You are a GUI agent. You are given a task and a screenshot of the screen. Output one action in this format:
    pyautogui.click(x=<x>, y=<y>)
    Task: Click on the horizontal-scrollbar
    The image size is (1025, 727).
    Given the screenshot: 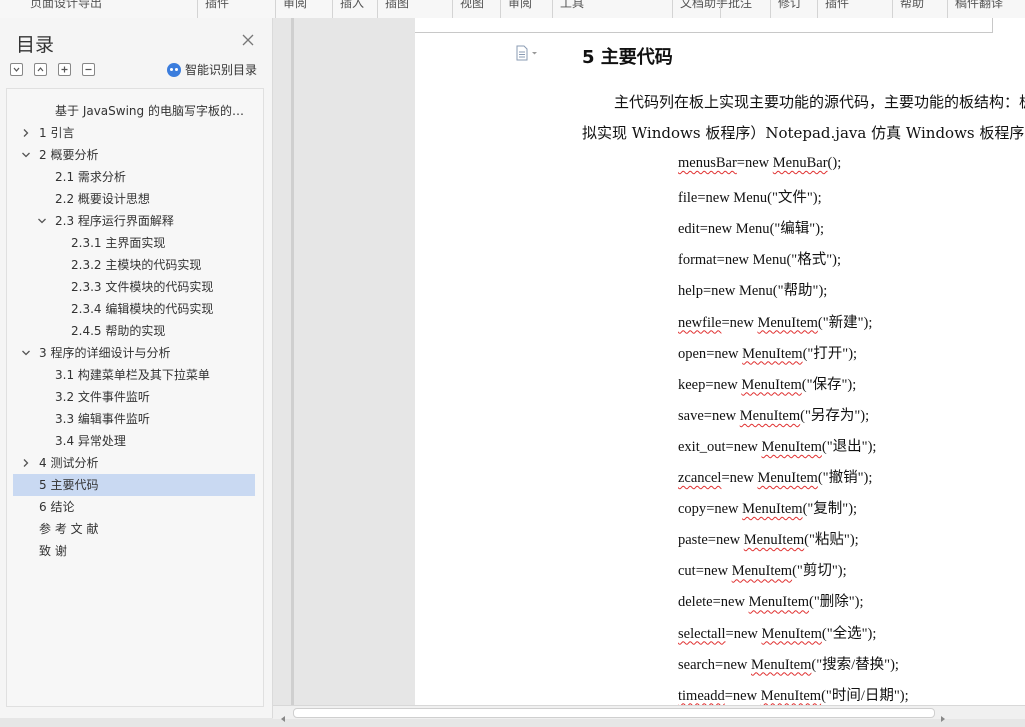 What is the action you would take?
    pyautogui.click(x=649, y=713)
    